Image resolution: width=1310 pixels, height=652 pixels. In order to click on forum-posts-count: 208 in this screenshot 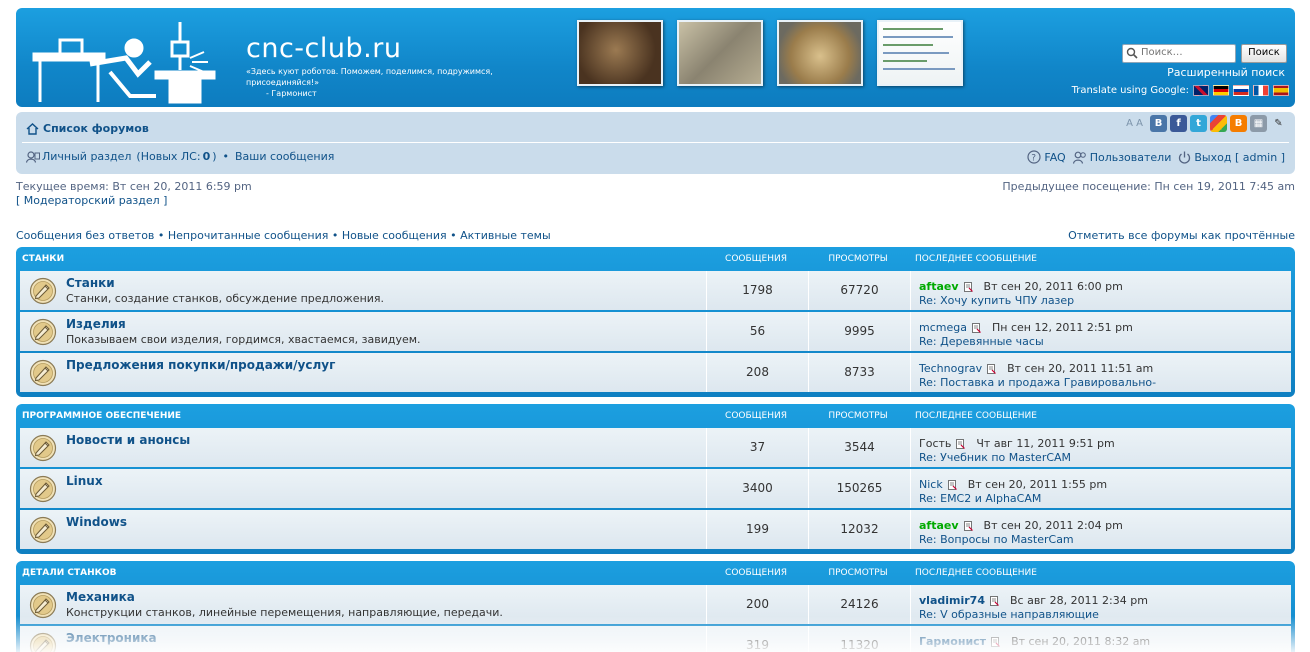, I will do `click(757, 372)`.